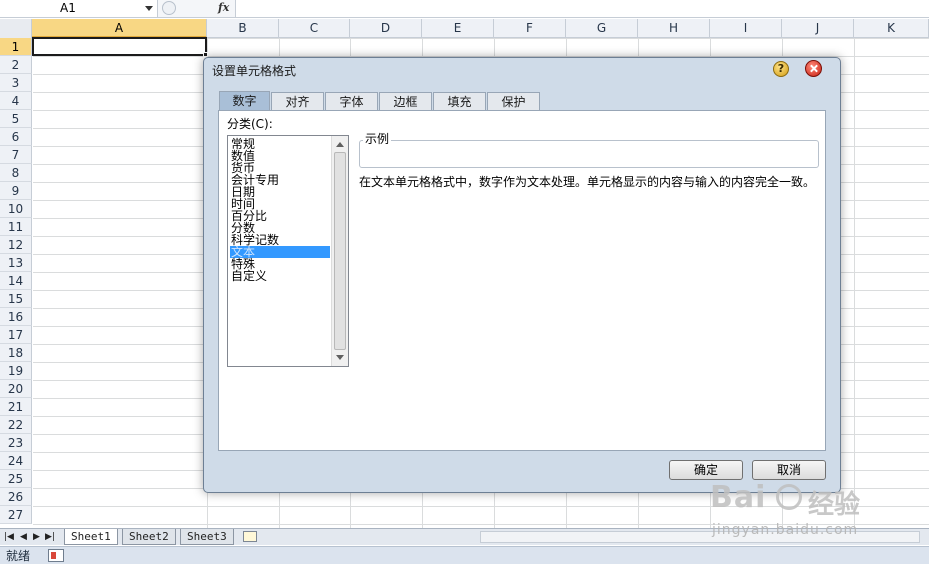  What do you see at coordinates (789, 497) in the screenshot?
I see `paw-icon` at bounding box center [789, 497].